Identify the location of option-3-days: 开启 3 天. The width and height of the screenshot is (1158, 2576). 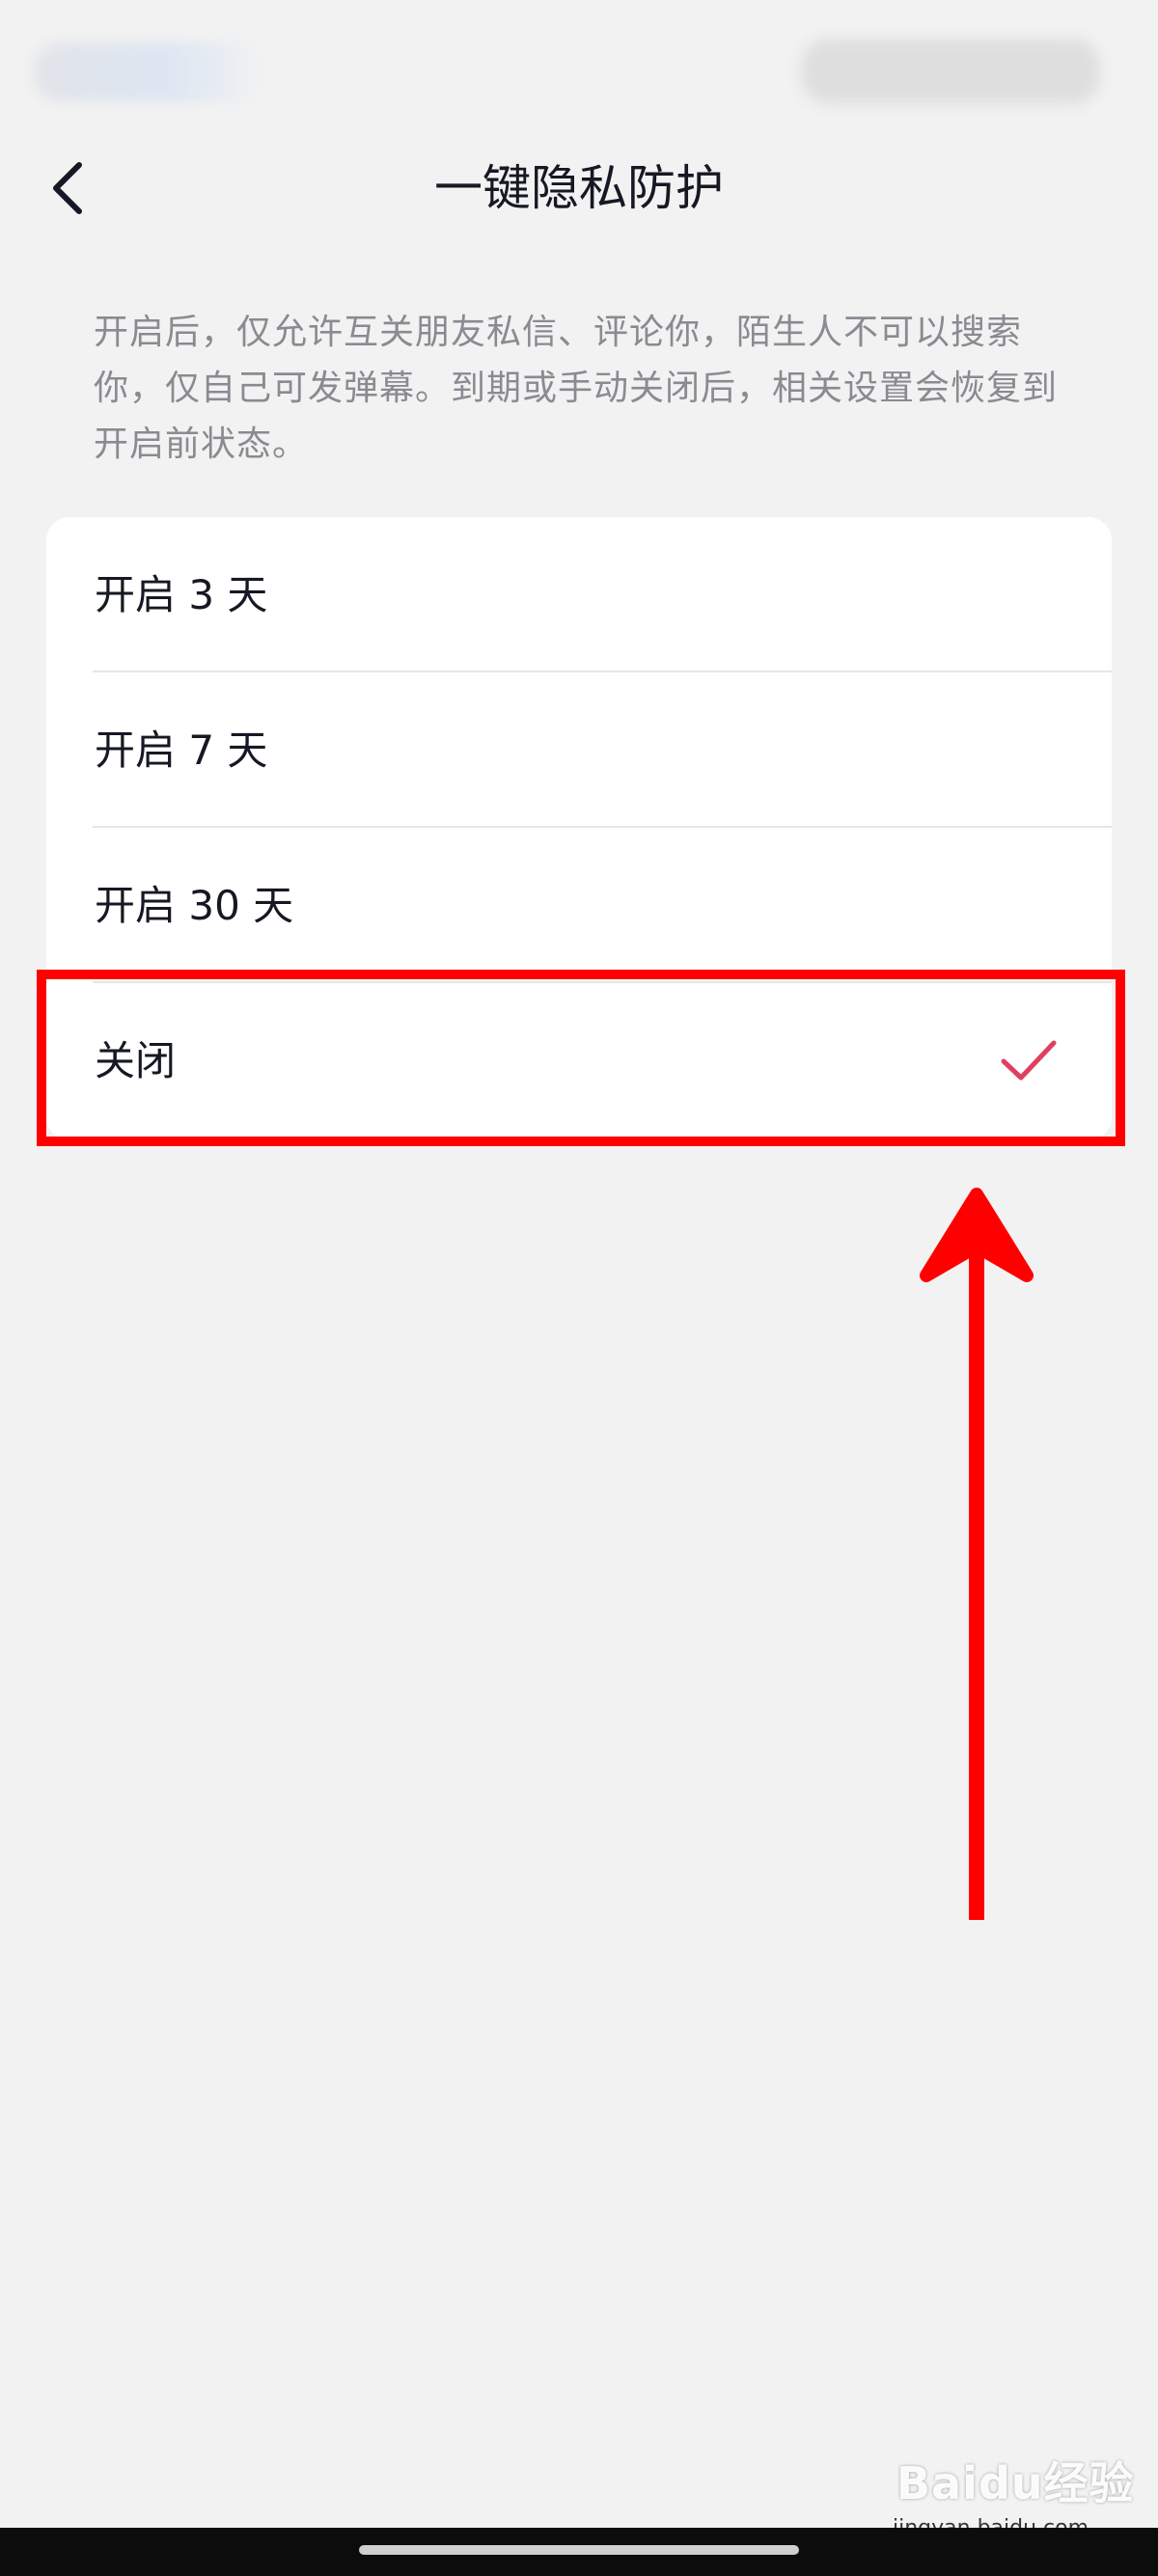
(579, 595).